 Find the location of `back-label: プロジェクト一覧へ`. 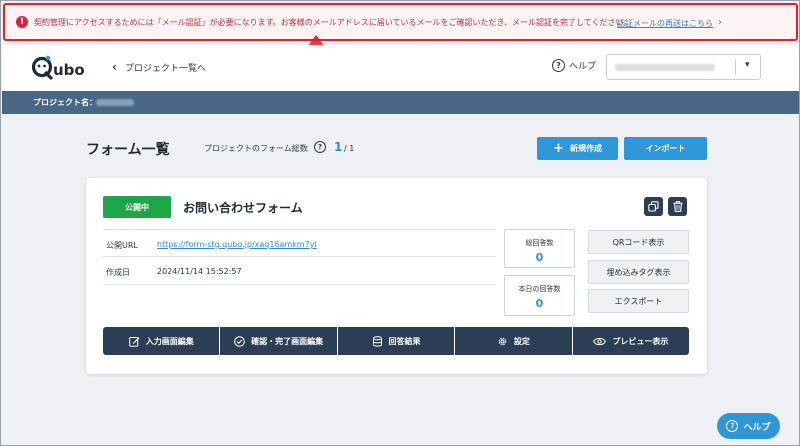

back-label: プロジェクト一覧へ is located at coordinates (165, 68).